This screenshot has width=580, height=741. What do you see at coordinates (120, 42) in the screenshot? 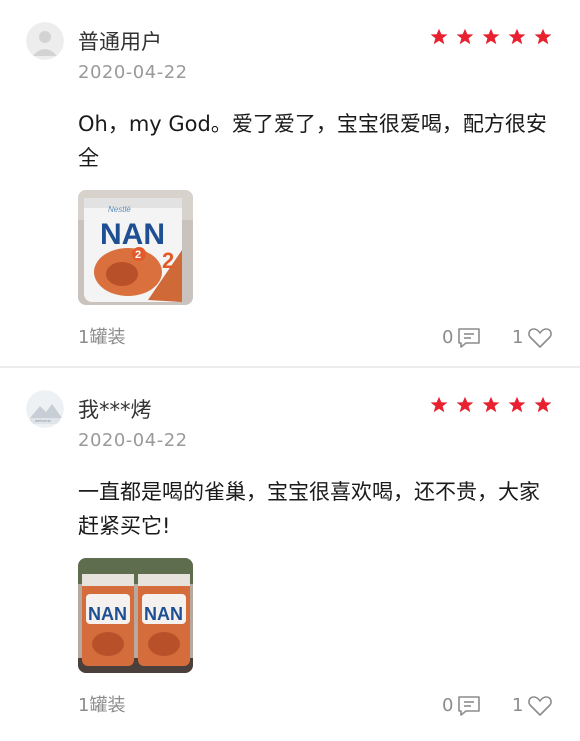
I see `username: 普通用户` at bounding box center [120, 42].